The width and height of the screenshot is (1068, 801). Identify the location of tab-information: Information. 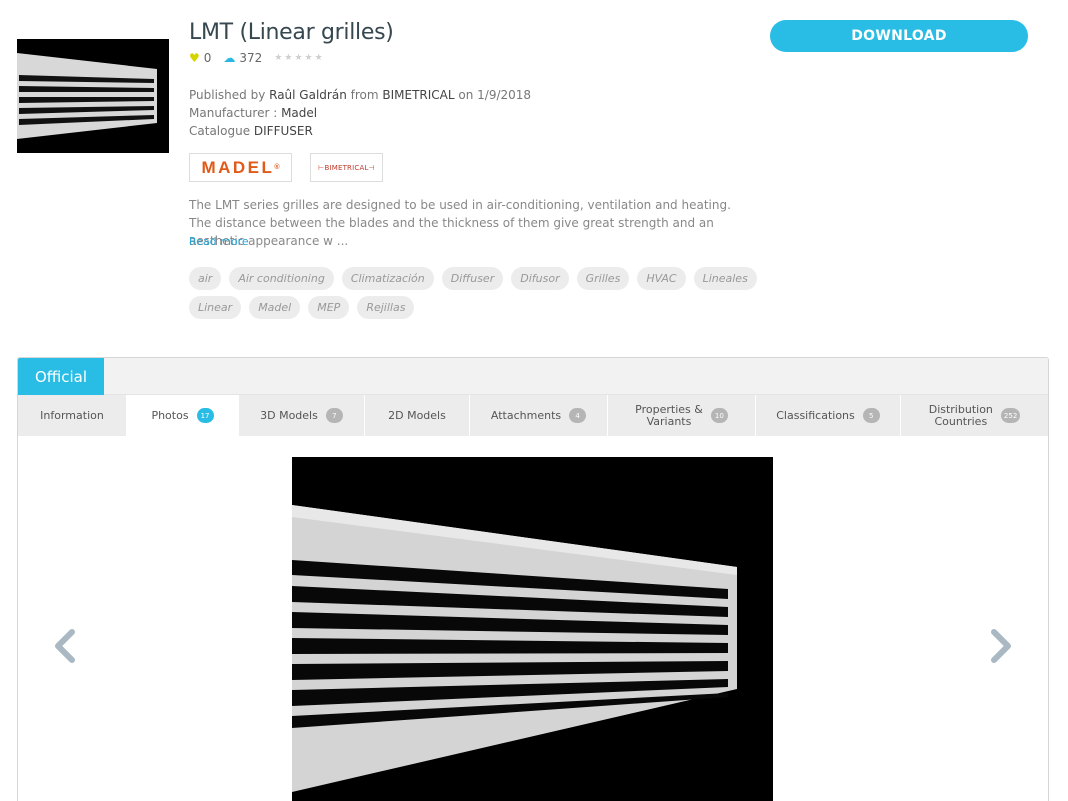
(72, 415).